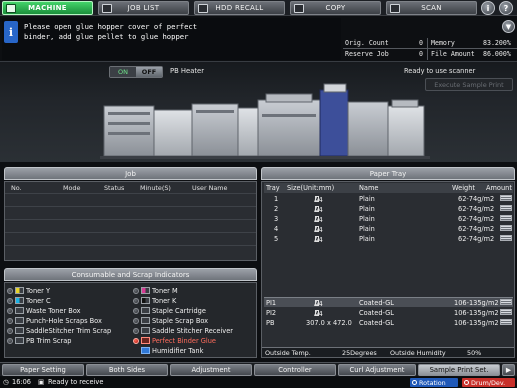 This screenshot has width=517, height=388. Describe the element at coordinates (164, 300) in the screenshot. I see `consumable-label: Toner K` at that location.